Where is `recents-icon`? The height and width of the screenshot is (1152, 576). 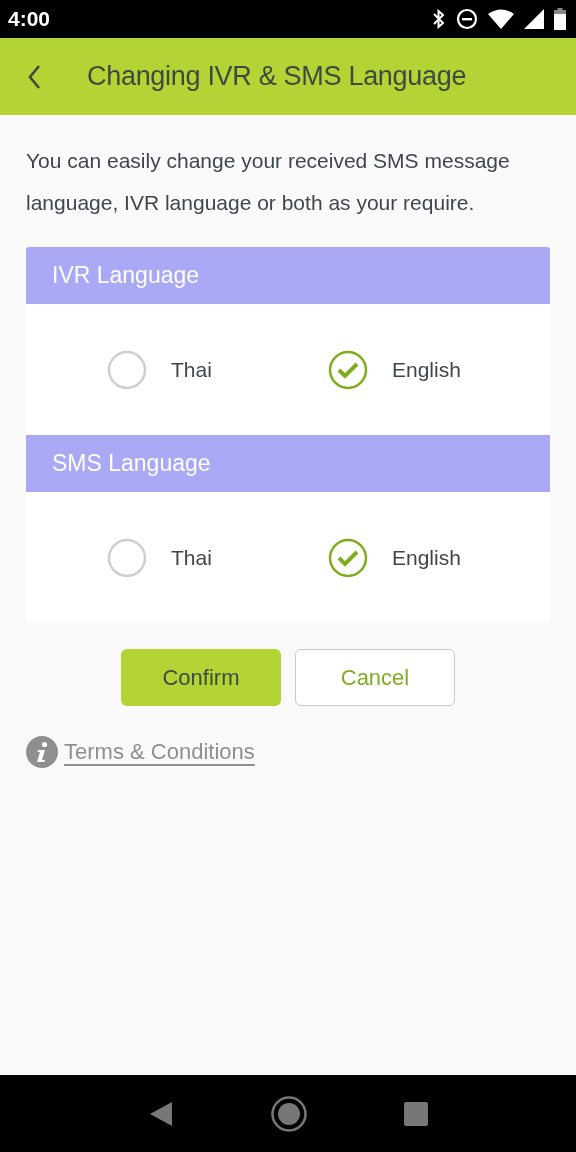
recents-icon is located at coordinates (416, 1113).